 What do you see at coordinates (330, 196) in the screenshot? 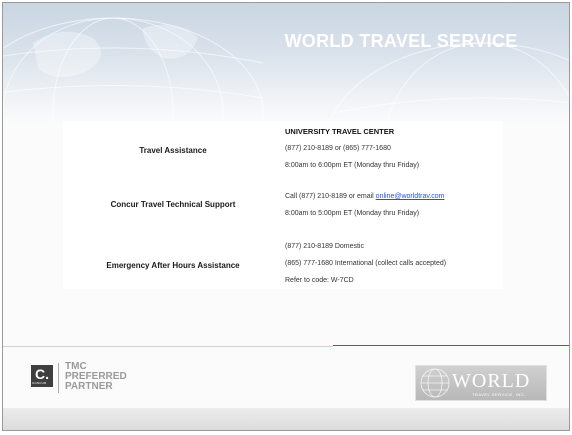
I see `tech-support-call-text: Call (877) 210-8189 or email` at bounding box center [330, 196].